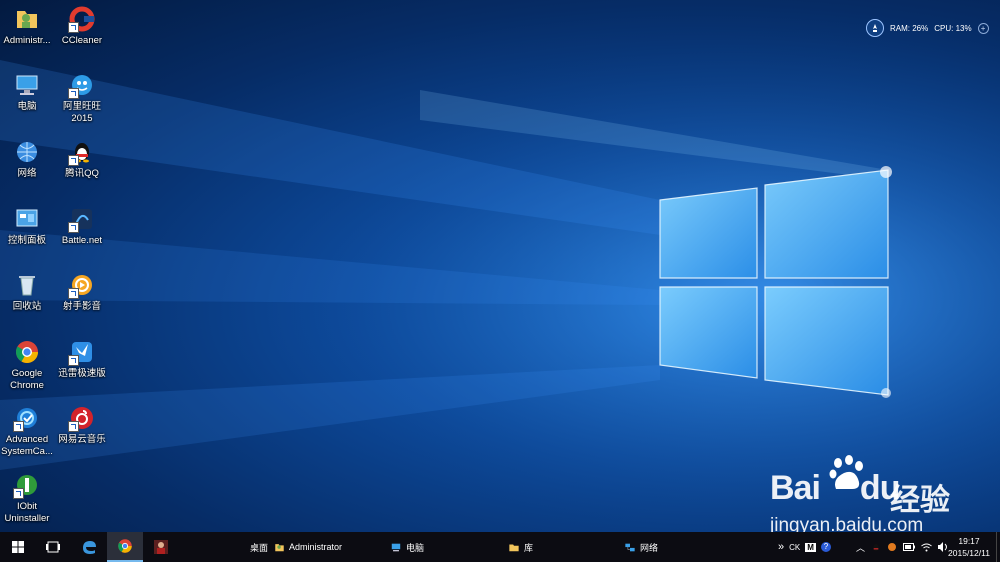 The height and width of the screenshot is (562, 1000). Describe the element at coordinates (641, 547) in the screenshot. I see `toolbar-network: 网络` at that location.